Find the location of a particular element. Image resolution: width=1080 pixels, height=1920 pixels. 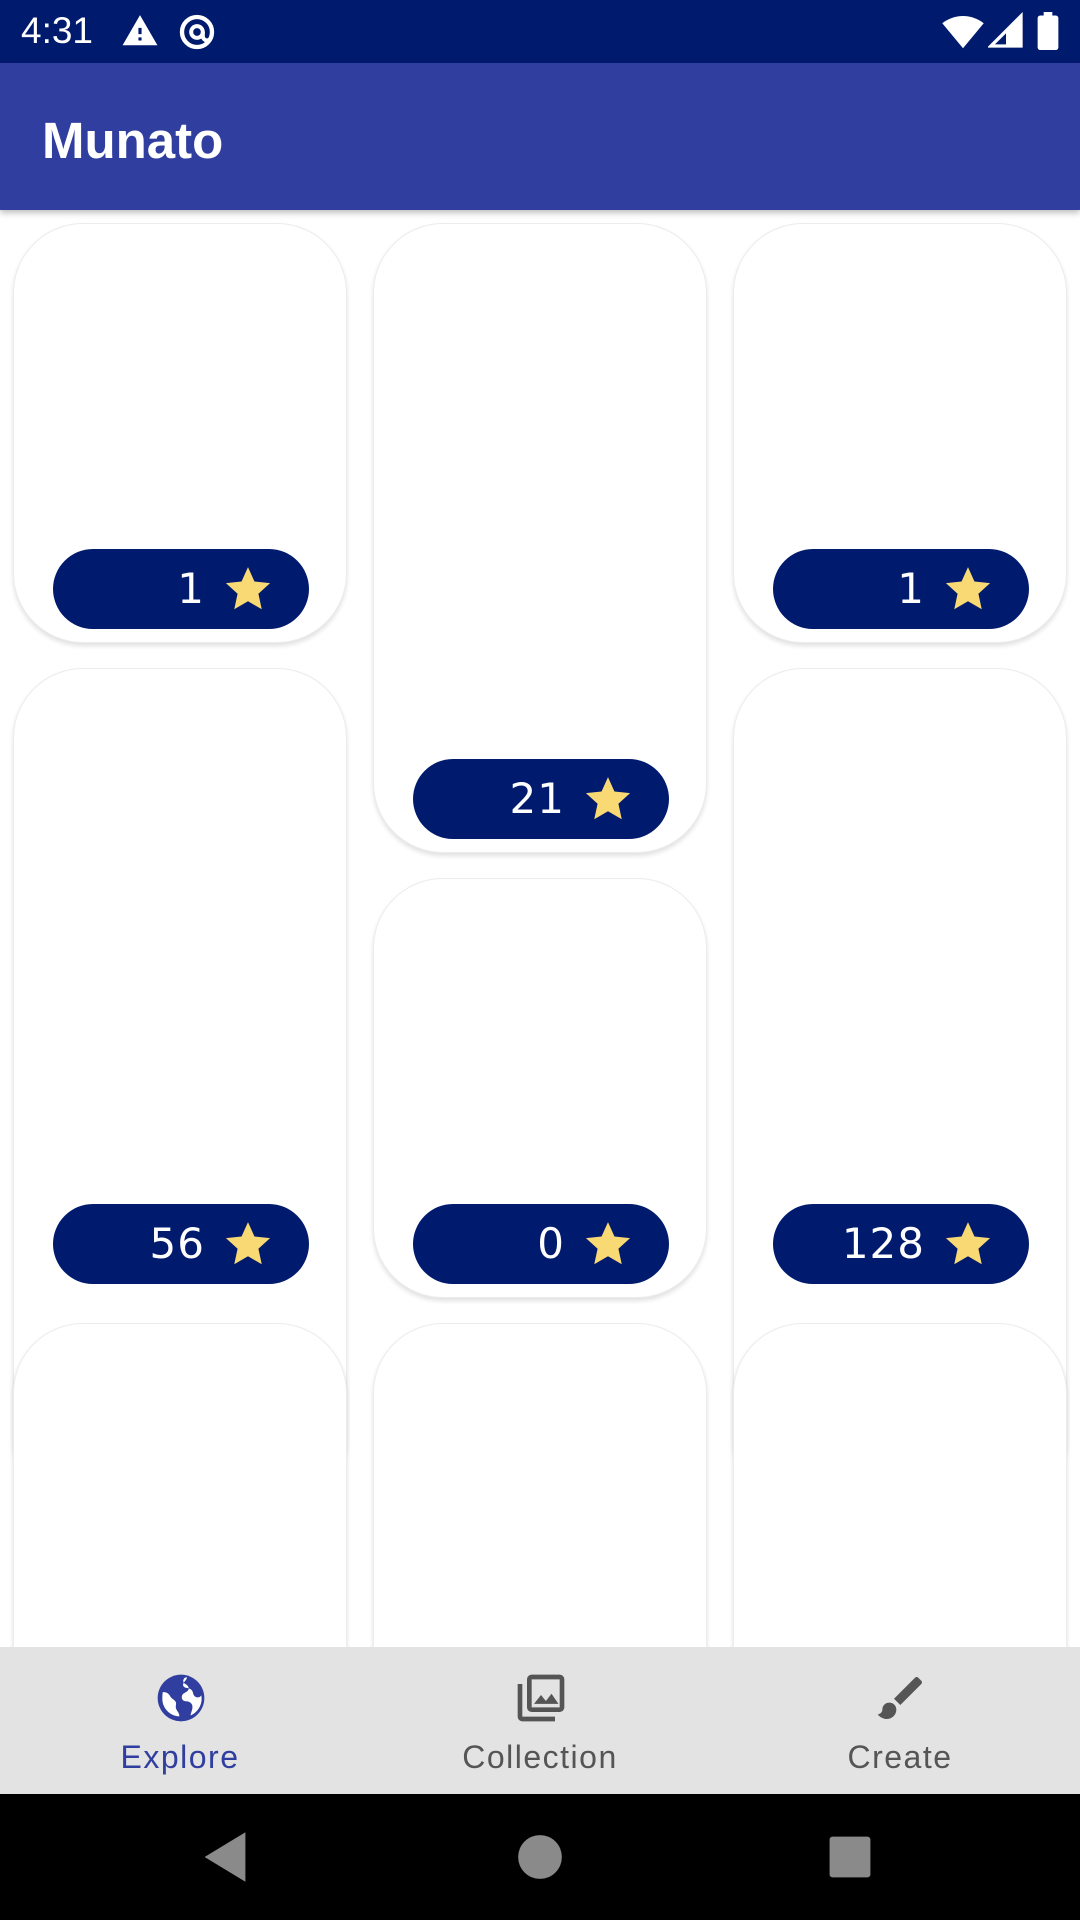

nav-item-collection: Collection is located at coordinates (540, 1720).